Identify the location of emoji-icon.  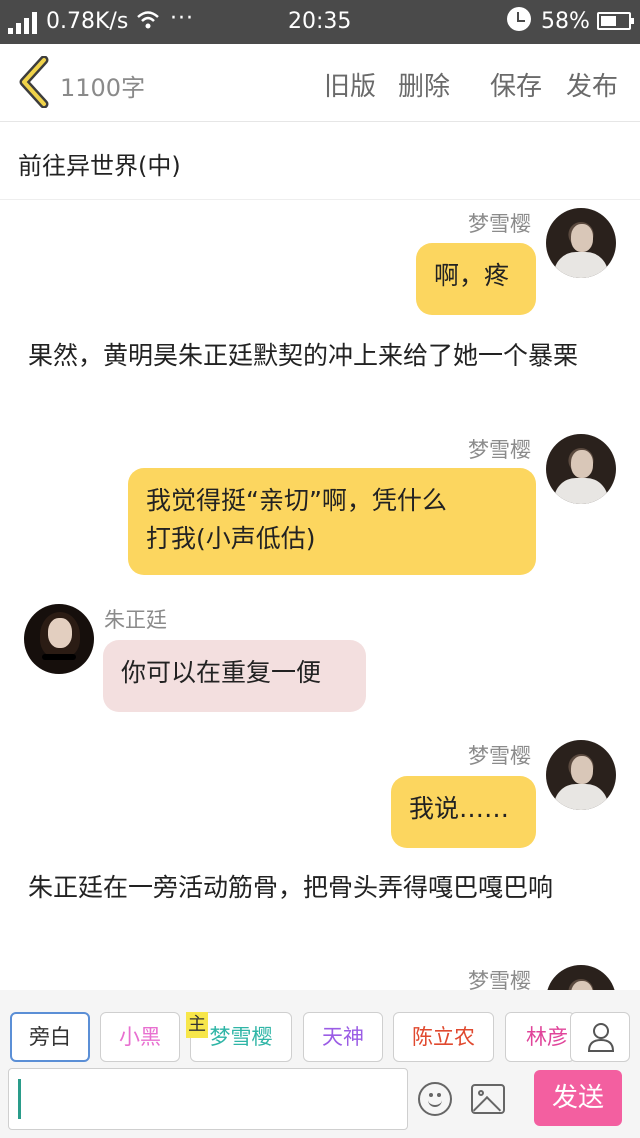
(435, 1099).